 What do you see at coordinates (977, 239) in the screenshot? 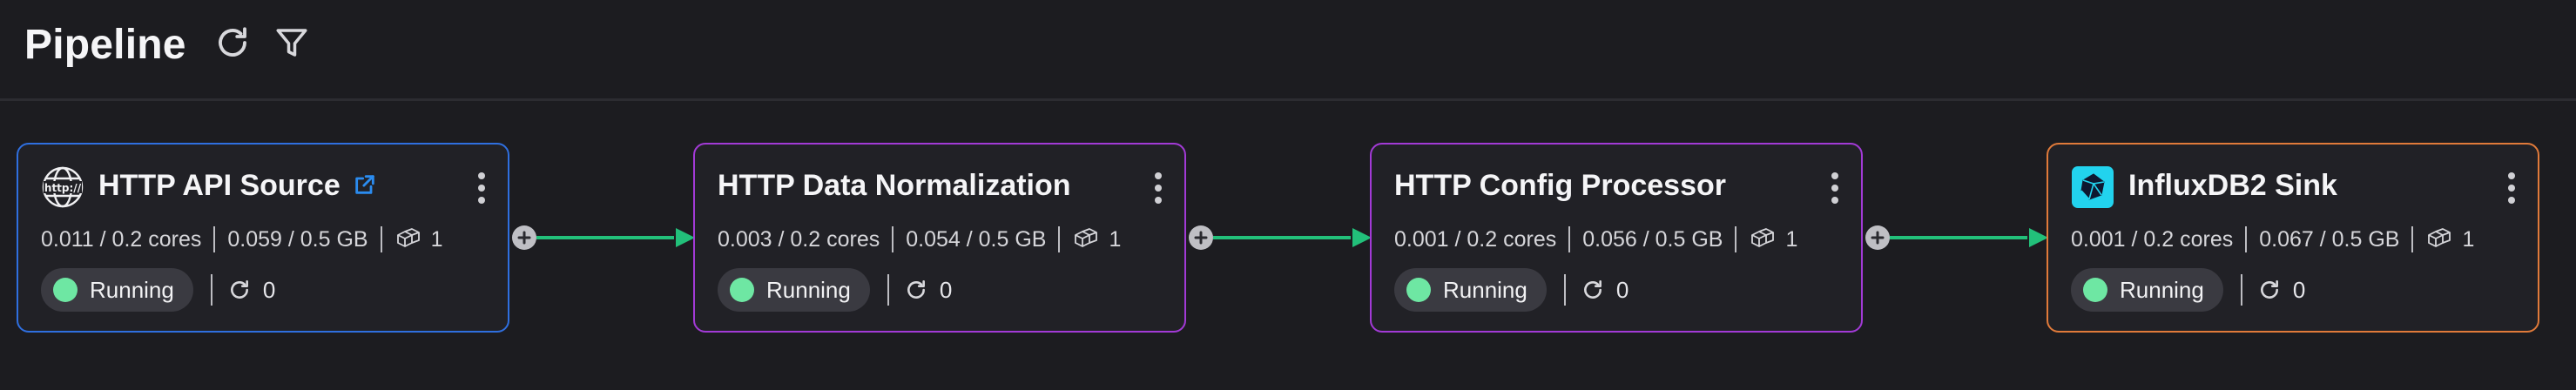
I see `memory-usage: 0.054 / 0.5 GB` at bounding box center [977, 239].